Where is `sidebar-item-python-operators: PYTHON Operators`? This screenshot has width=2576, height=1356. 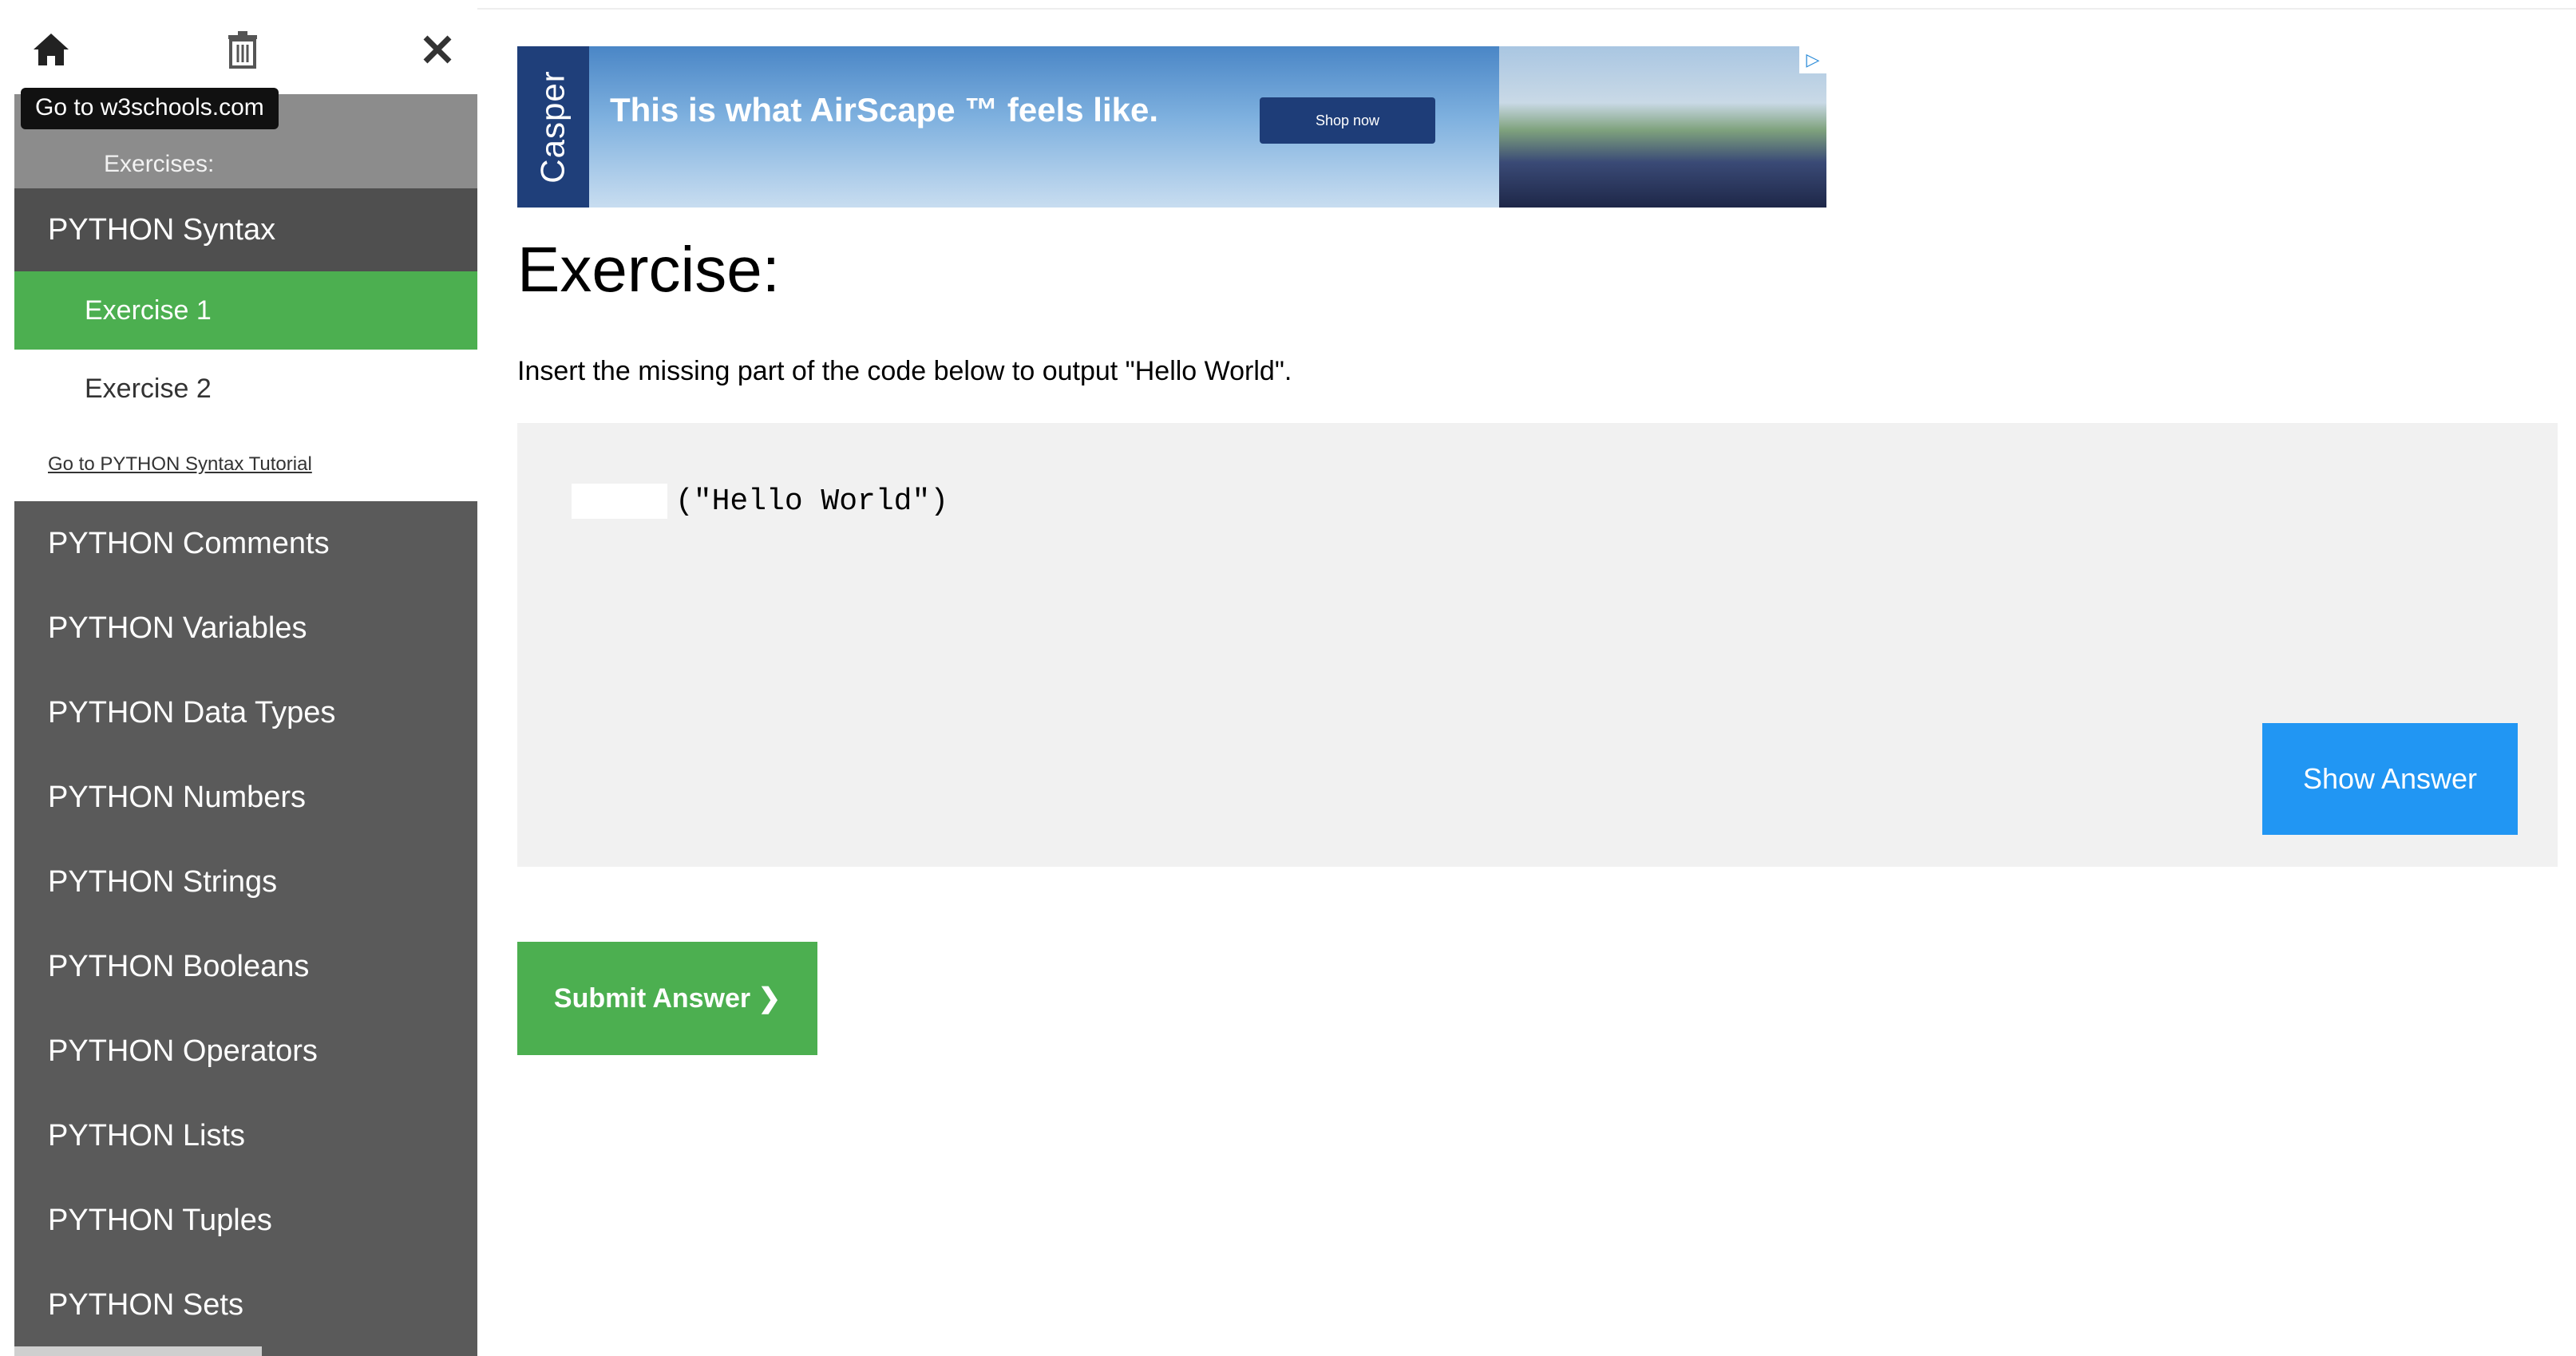
sidebar-item-python-operators: PYTHON Operators is located at coordinates (246, 1051).